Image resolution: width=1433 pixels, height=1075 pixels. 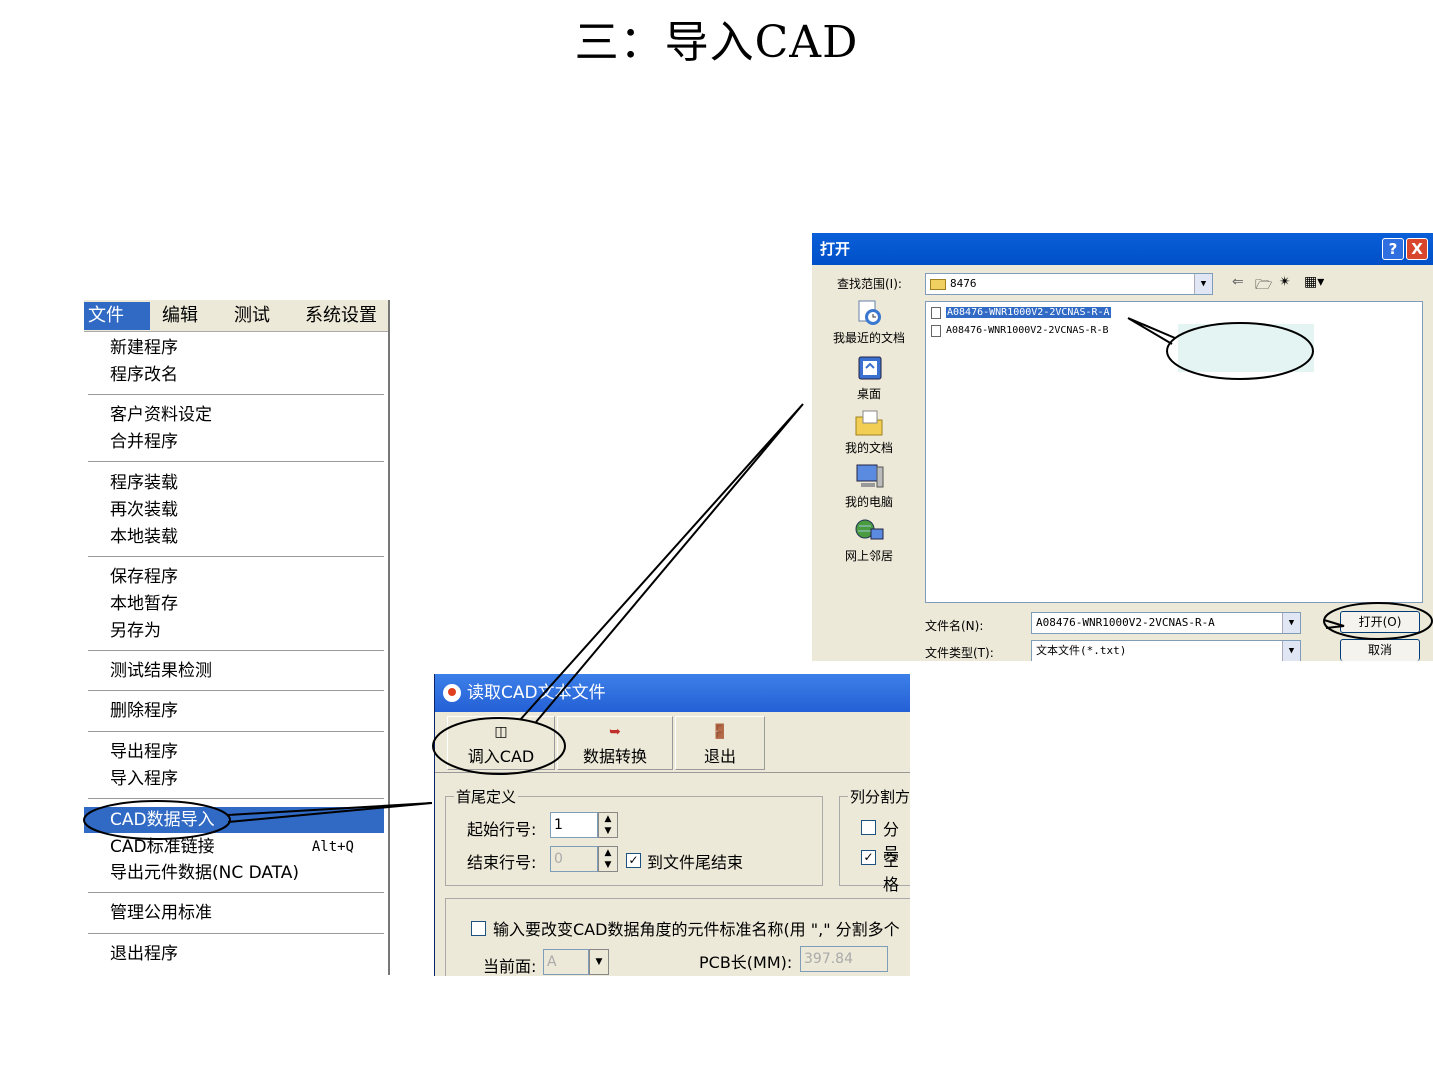 What do you see at coordinates (661, 563) in the screenshot?
I see `callout-pointer-import` at bounding box center [661, 563].